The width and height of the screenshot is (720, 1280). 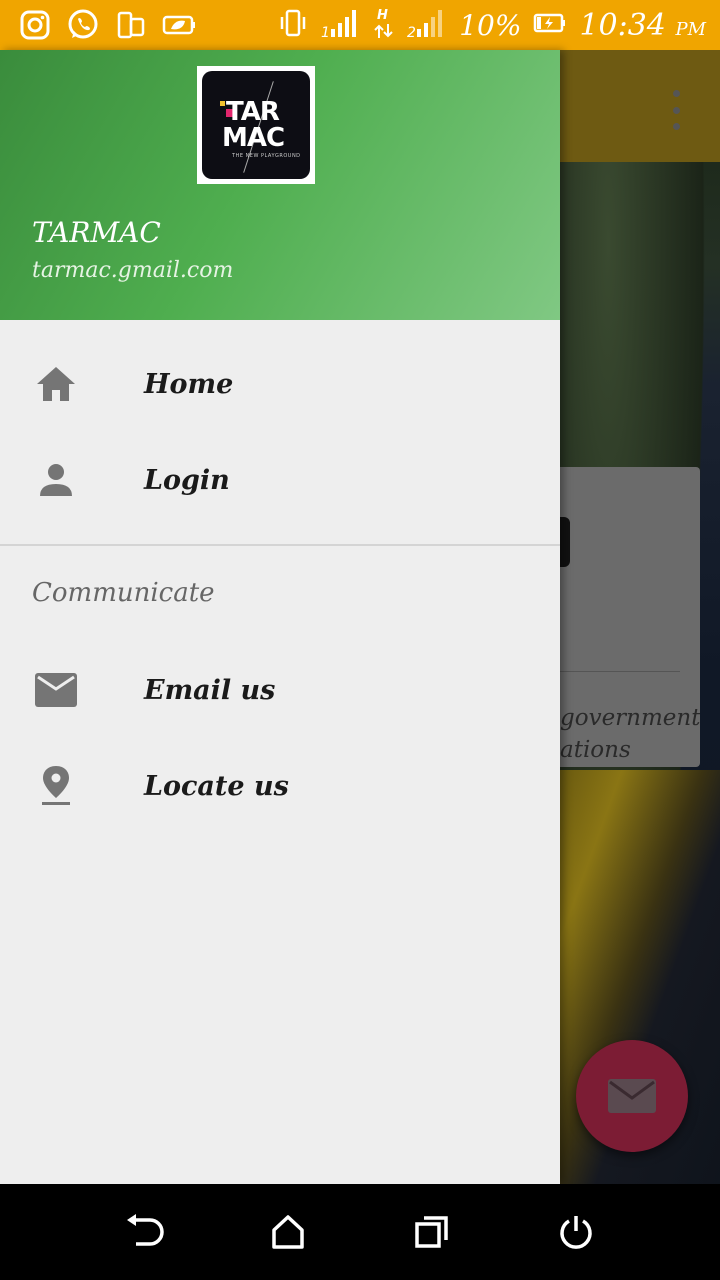 I want to click on logo-tagline: THE NEW PLAYGROUND, so click(x=266, y=156).